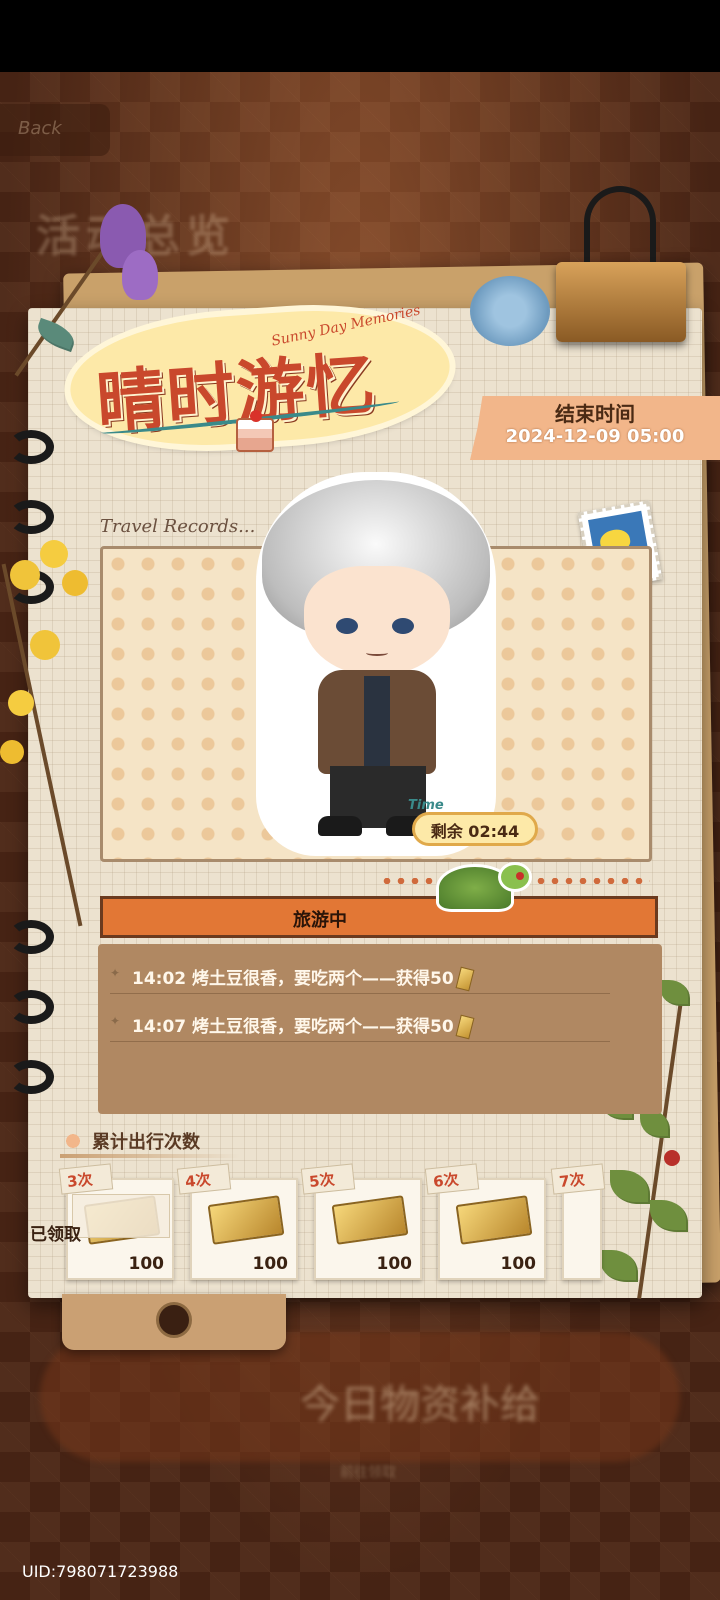 The width and height of the screenshot is (720, 1600). Describe the element at coordinates (55, 1235) in the screenshot. I see `claimed-label: 已领取` at that location.